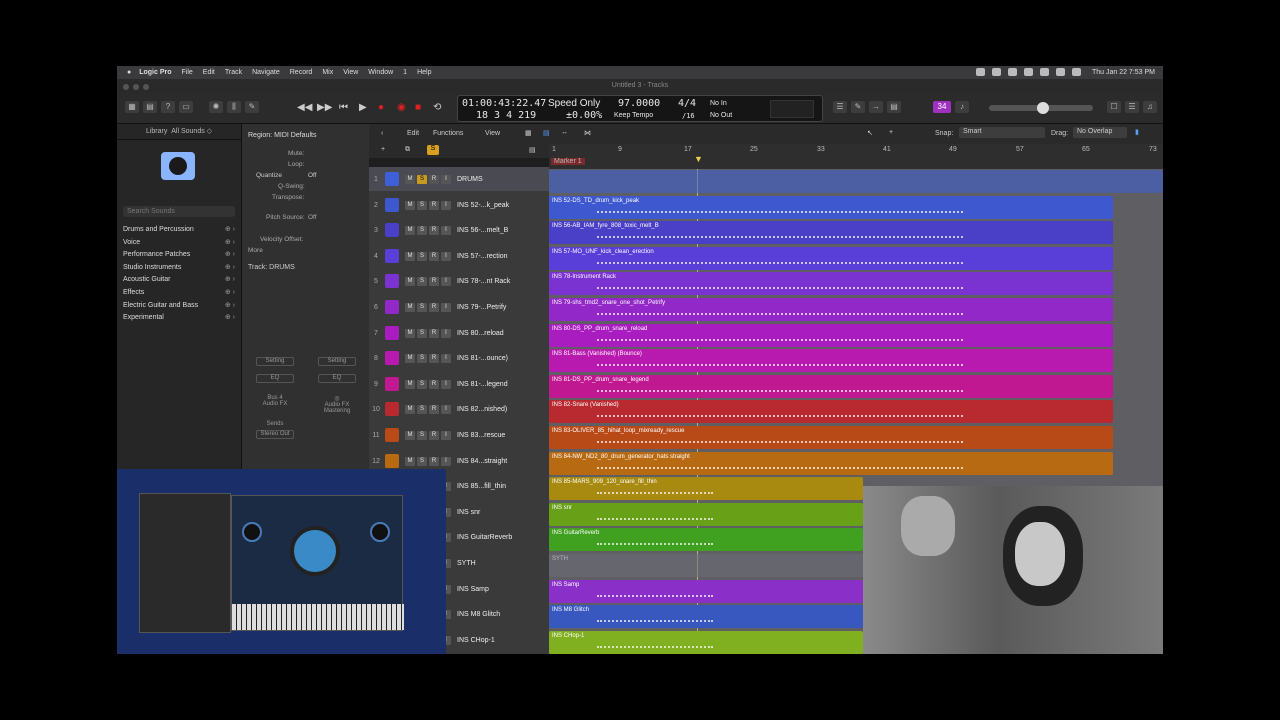 The image size is (1280, 720). What do you see at coordinates (275, 434) in the screenshot?
I see `output-button: Stereo Out` at bounding box center [275, 434].